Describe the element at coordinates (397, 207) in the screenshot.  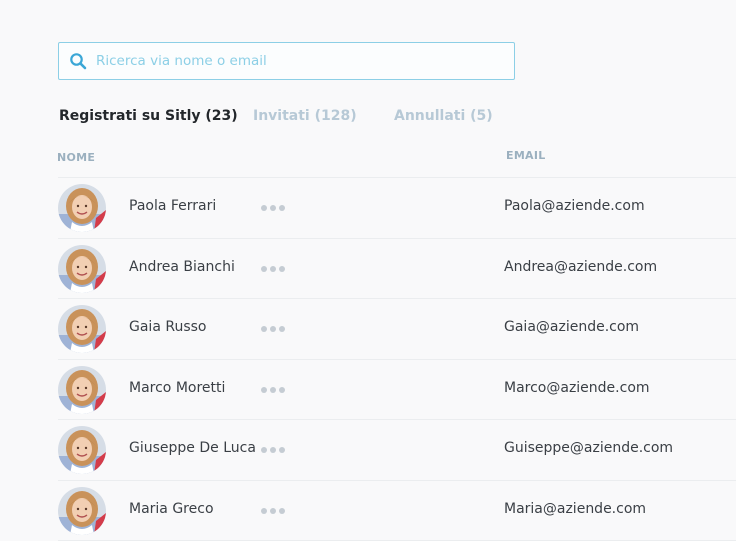
I see `user-row: Paola Ferrari Paola@aziende.com` at that location.